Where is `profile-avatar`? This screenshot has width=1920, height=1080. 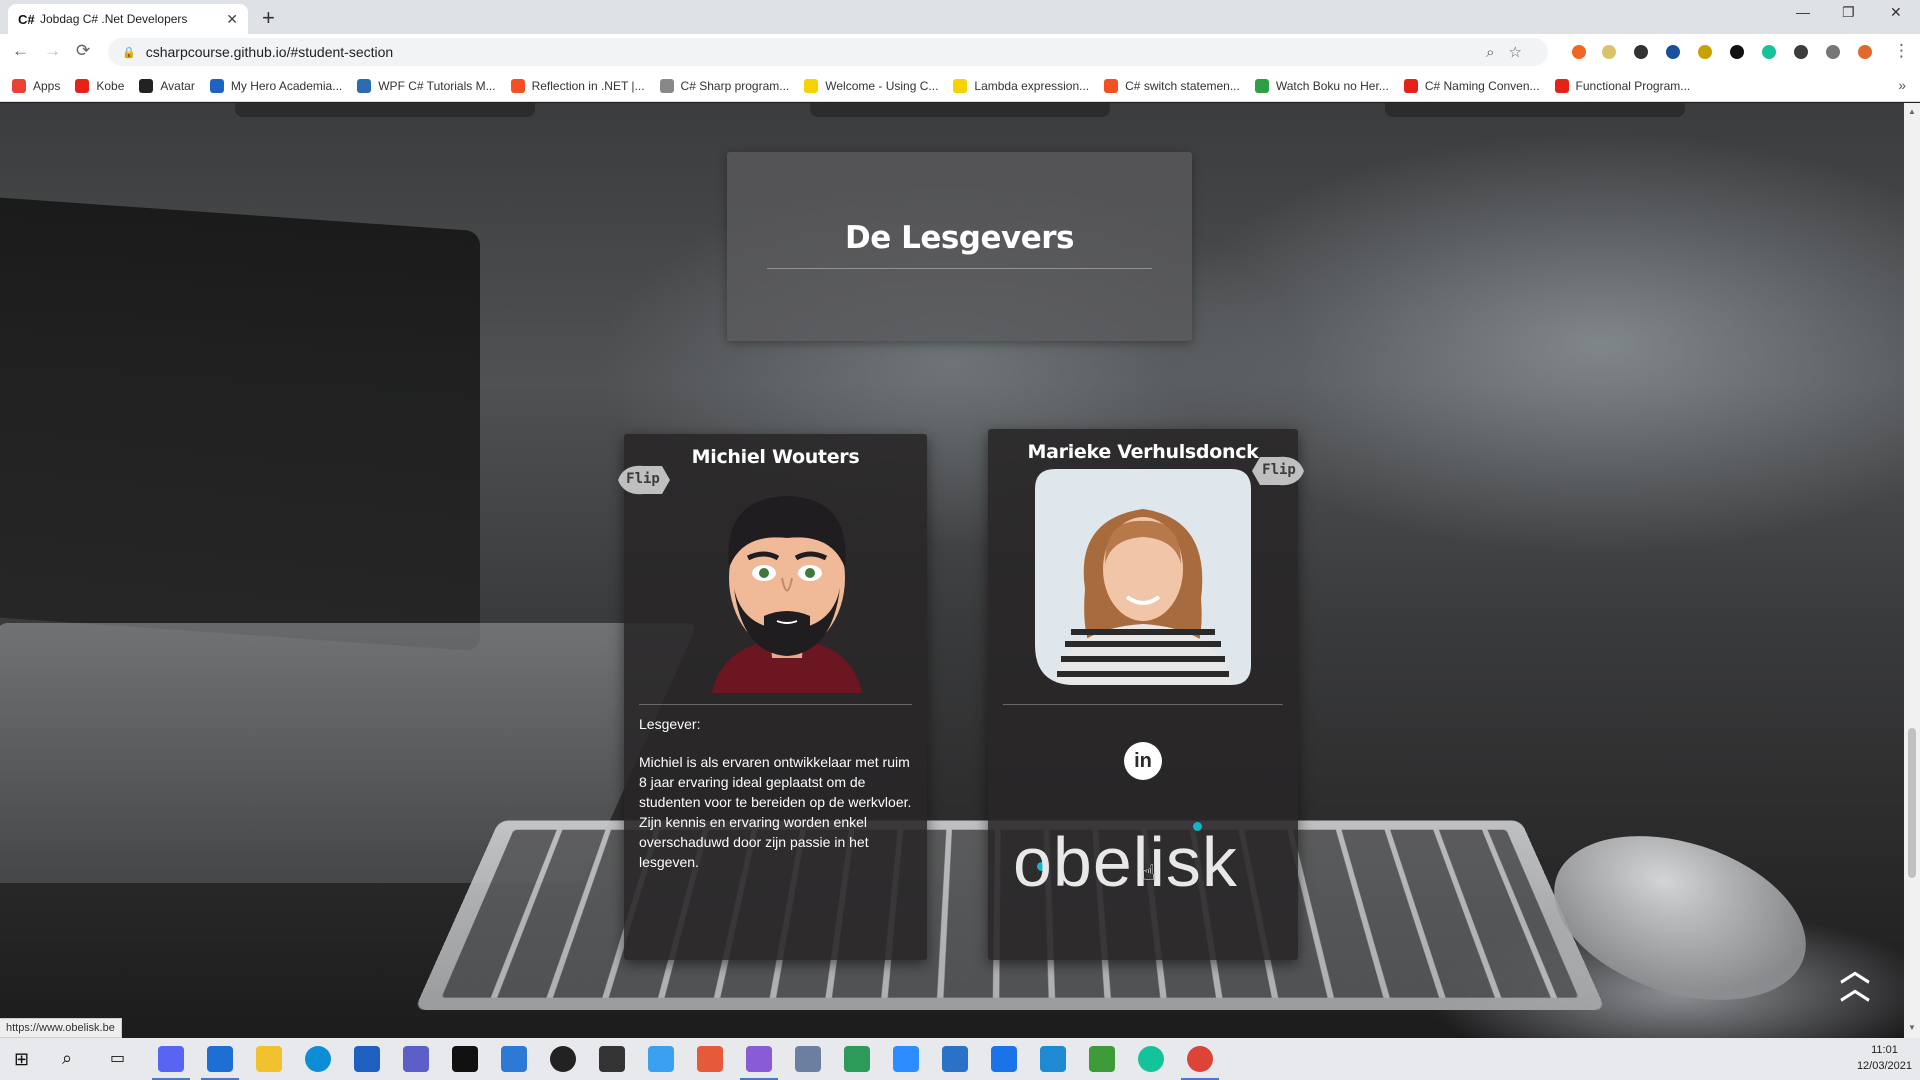 profile-avatar is located at coordinates (1865, 52).